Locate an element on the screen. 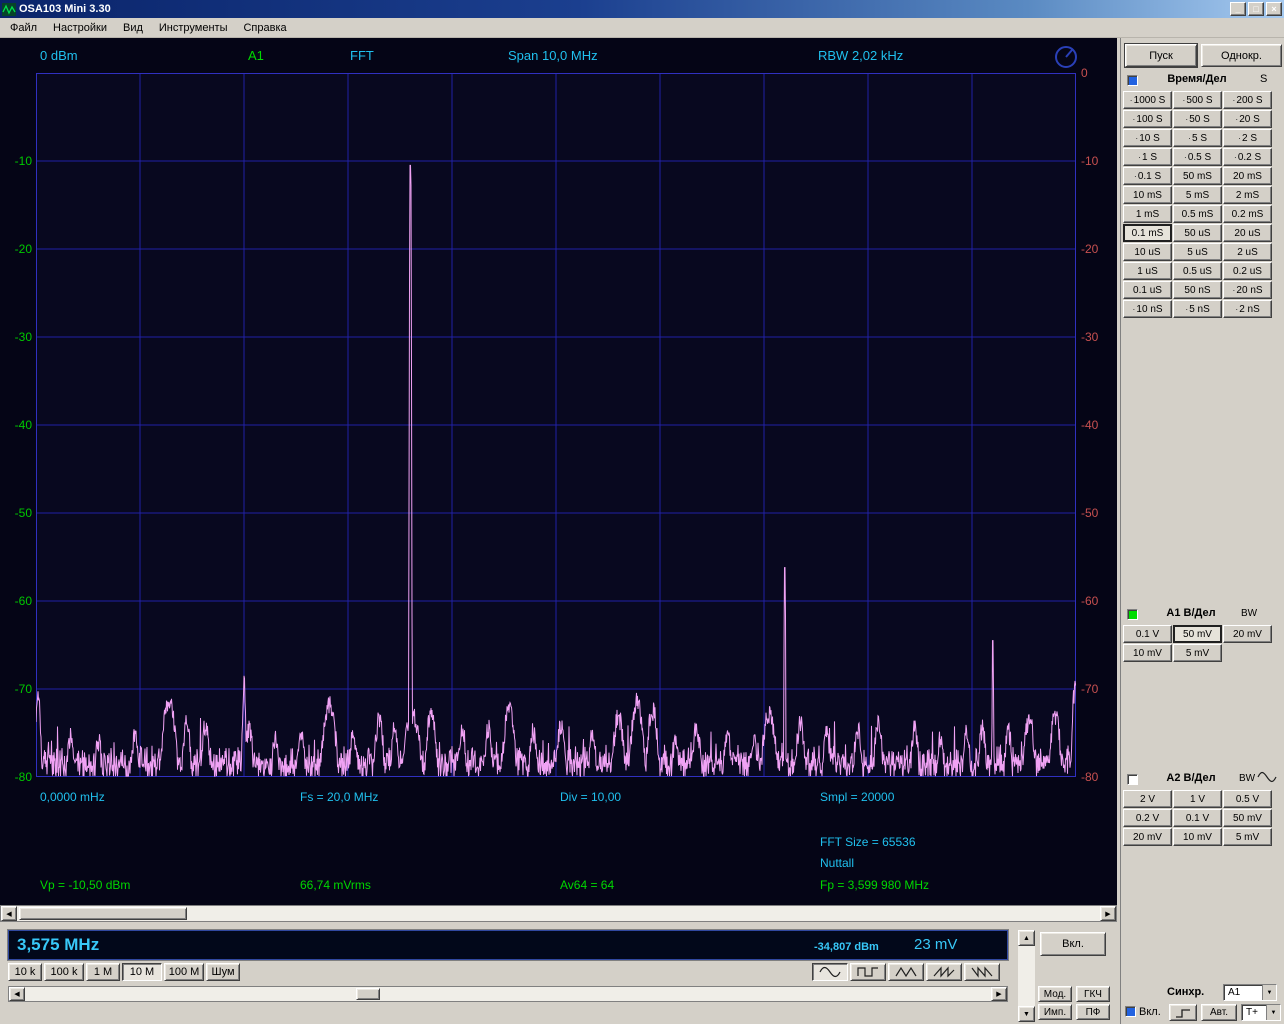 The image size is (1284, 1024). a2-vdiv-button: 5 mV is located at coordinates (1247, 837).